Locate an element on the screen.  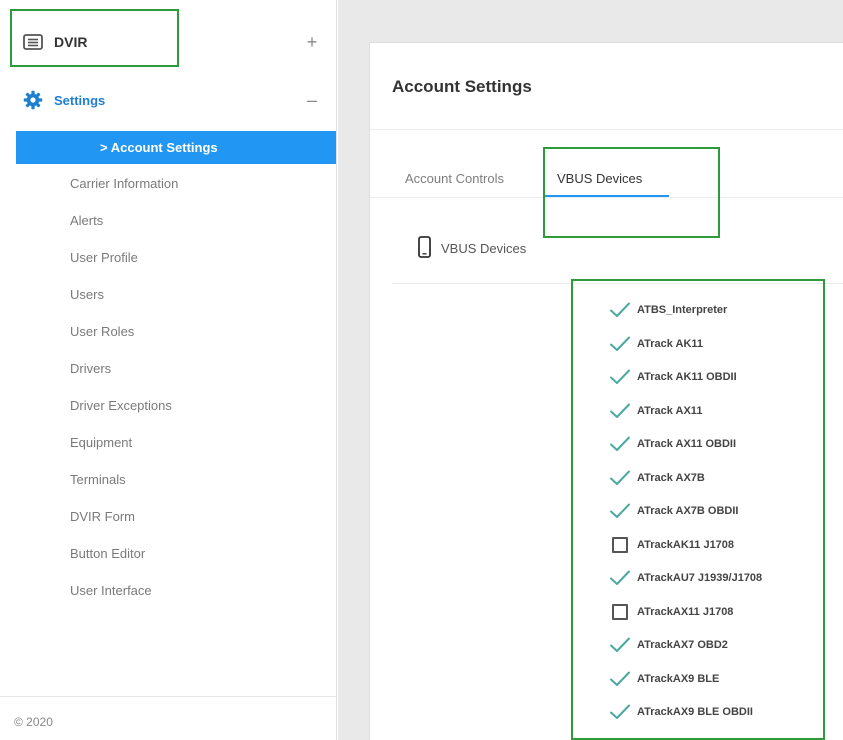
vbus-device-item: ATrackAU7 J1939/J1708 is located at coordinates (685, 585).